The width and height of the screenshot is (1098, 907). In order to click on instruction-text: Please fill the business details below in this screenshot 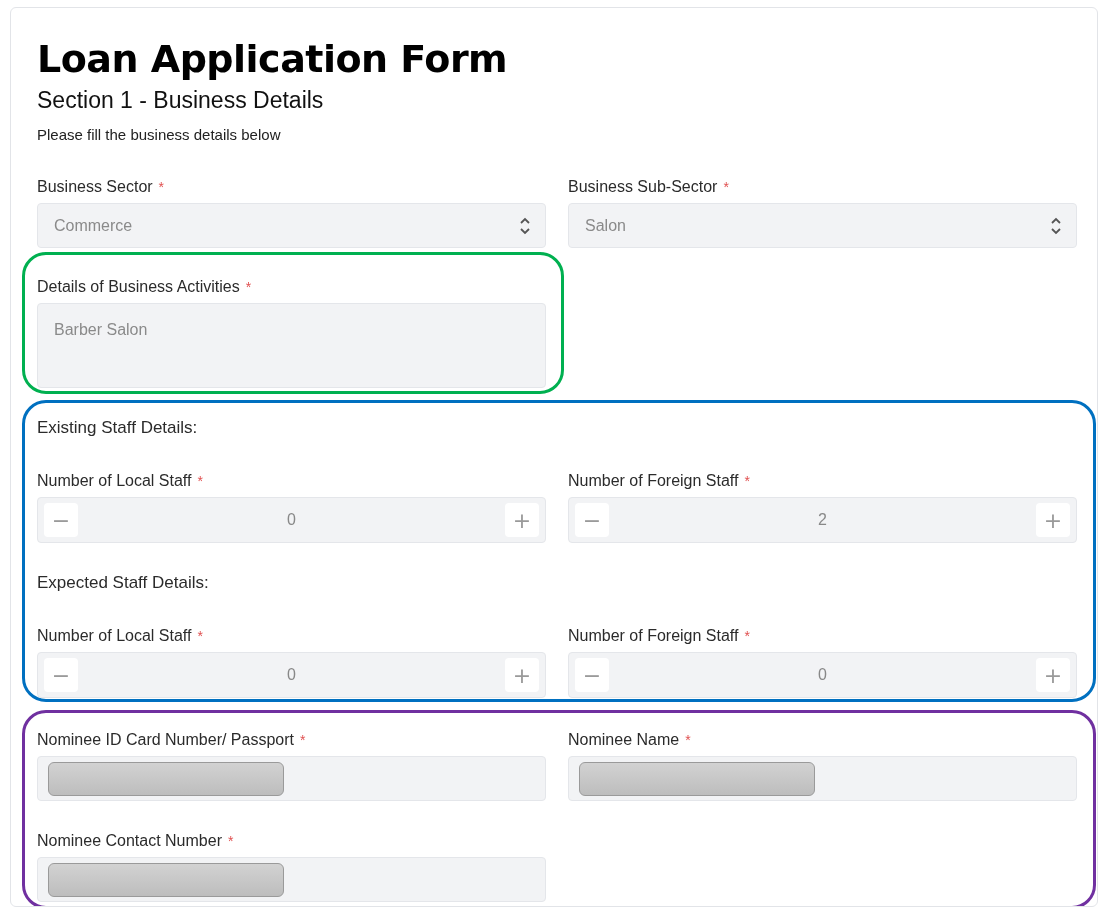, I will do `click(159, 135)`.